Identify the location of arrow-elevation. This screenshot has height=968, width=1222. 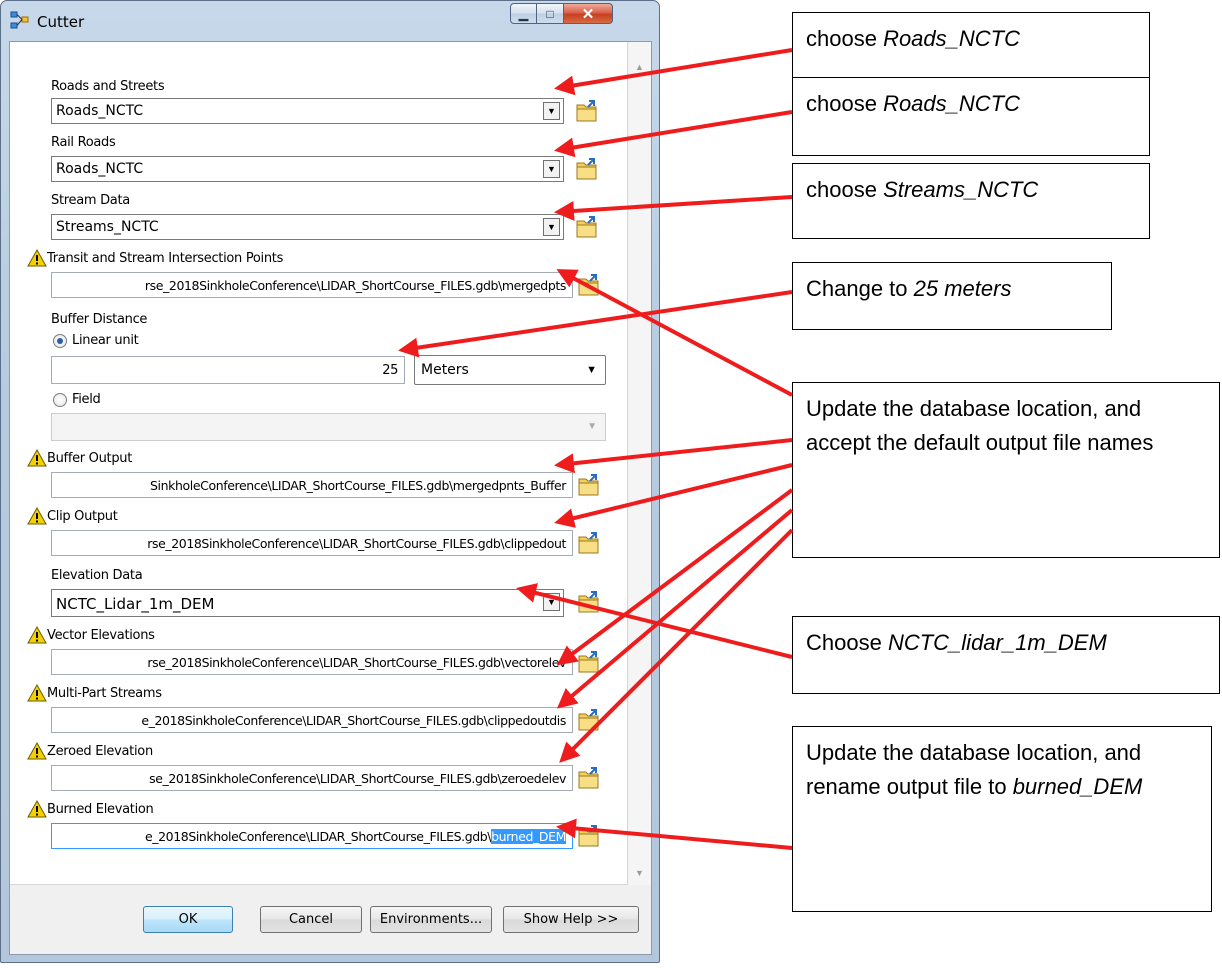
(654, 621).